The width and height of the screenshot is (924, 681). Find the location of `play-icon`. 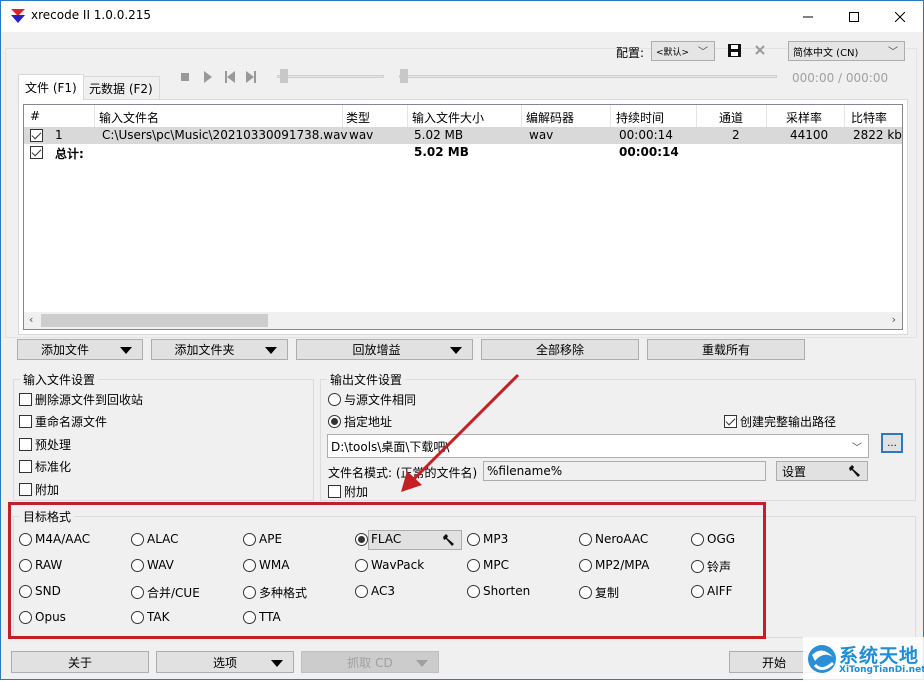

play-icon is located at coordinates (208, 77).